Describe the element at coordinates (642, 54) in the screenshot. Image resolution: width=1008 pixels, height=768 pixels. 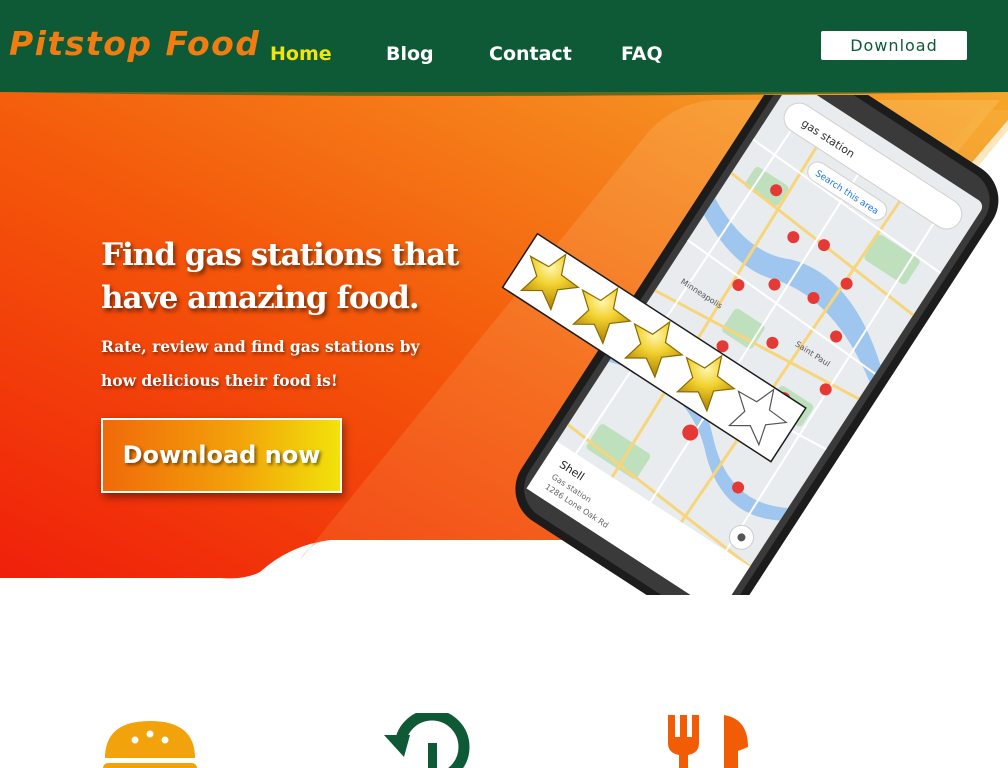
I see `nav-faq: FAQ` at that location.